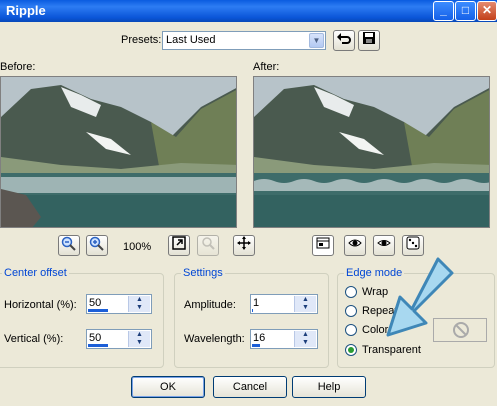  I want to click on zoom-in-icon, so click(96, 243).